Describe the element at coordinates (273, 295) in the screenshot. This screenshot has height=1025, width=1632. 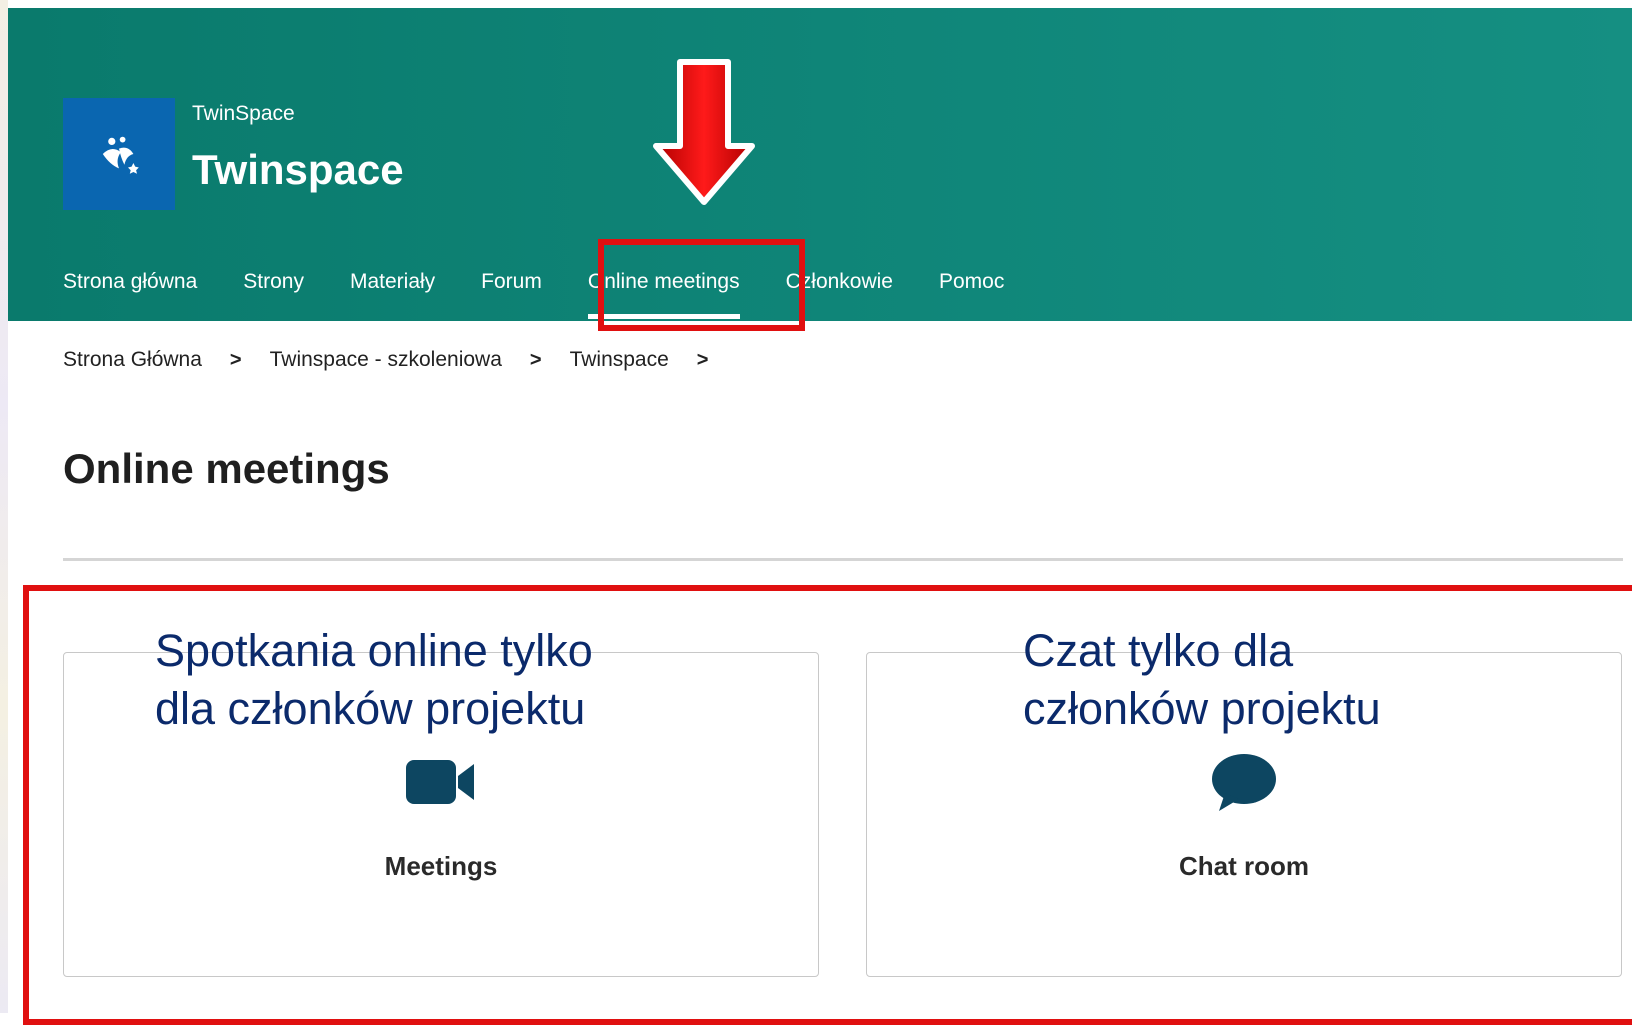
I see `nav-item-pages: Strony` at that location.